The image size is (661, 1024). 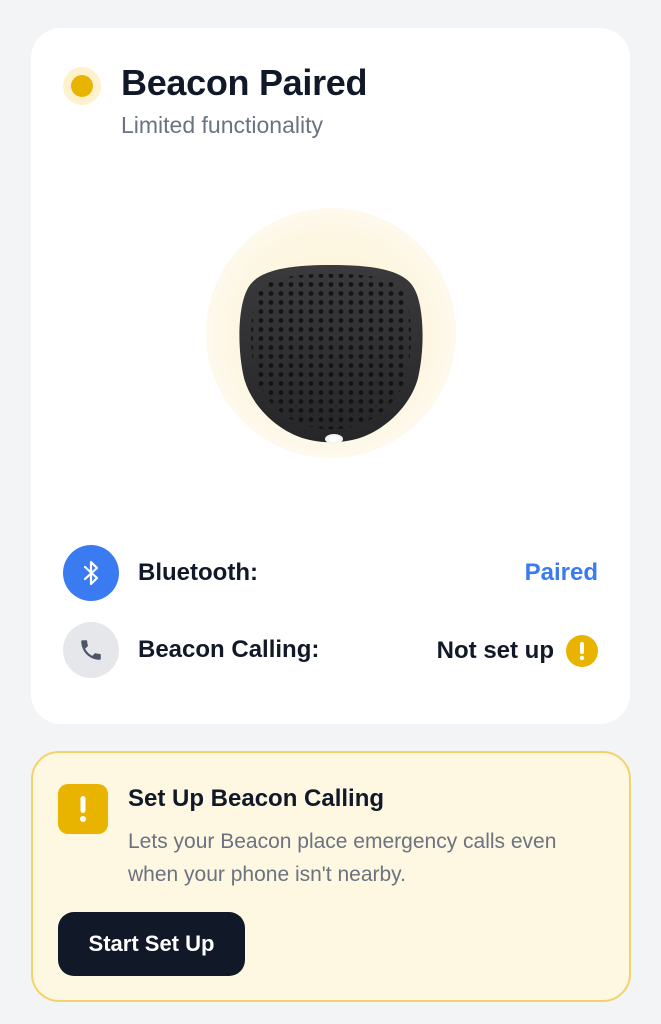 I want to click on device-illustration, so click(x=331, y=333).